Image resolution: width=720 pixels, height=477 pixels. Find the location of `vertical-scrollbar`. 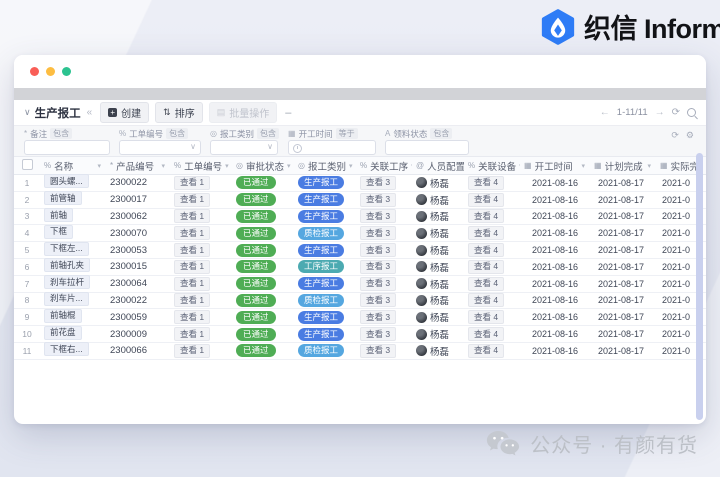

vertical-scrollbar is located at coordinates (699, 286).